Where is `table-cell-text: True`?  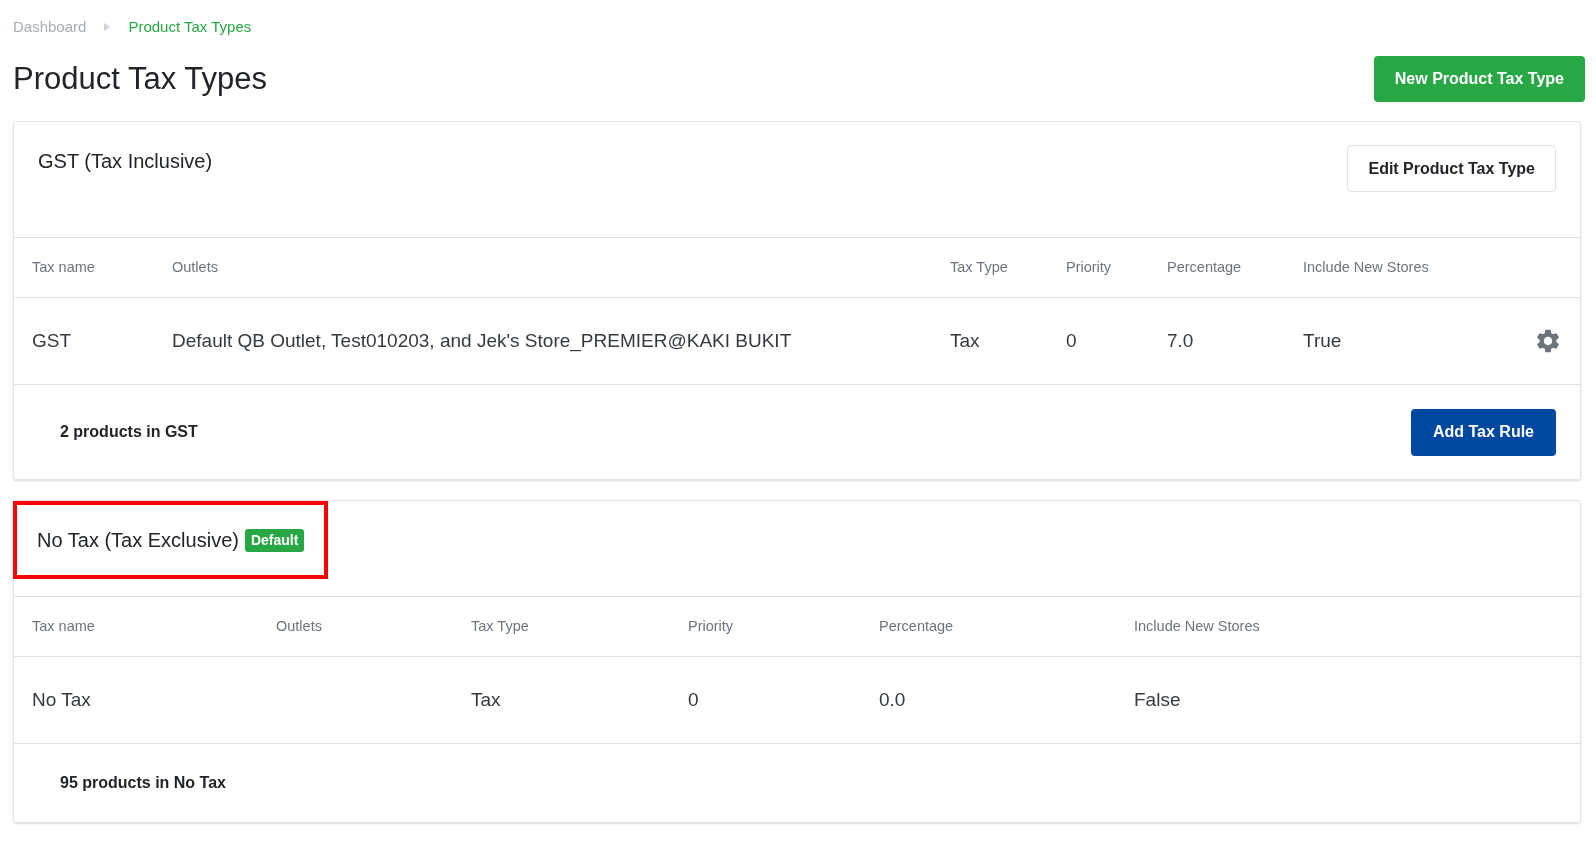 table-cell-text: True is located at coordinates (1323, 340).